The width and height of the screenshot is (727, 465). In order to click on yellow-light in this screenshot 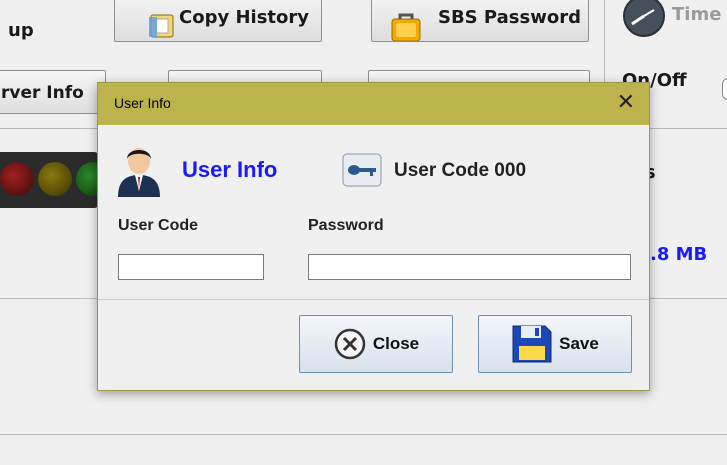, I will do `click(55, 179)`.